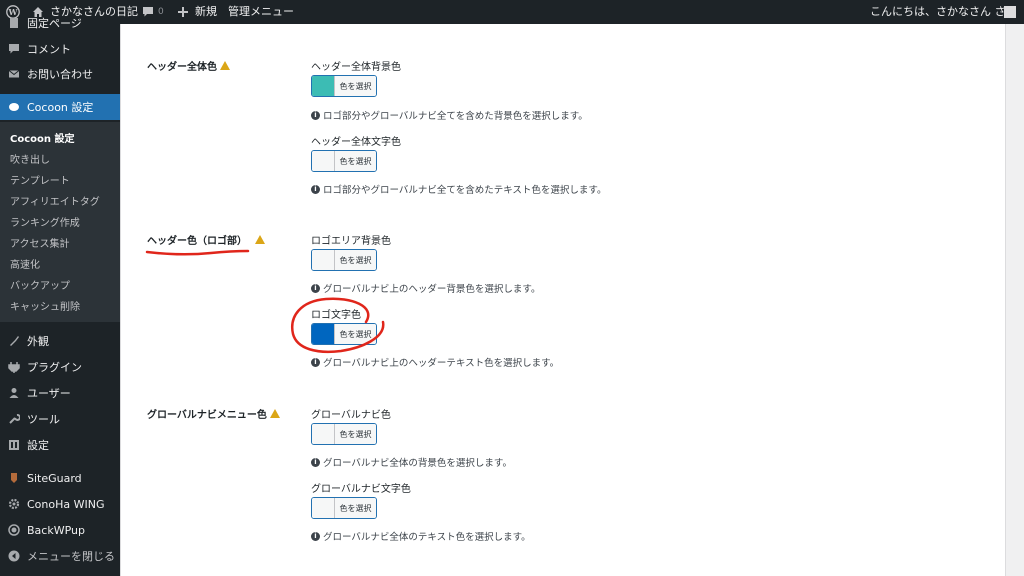 The image size is (1024, 576). Describe the element at coordinates (60, 445) in the screenshot. I see `sidebar-item-settings: 設定` at that location.